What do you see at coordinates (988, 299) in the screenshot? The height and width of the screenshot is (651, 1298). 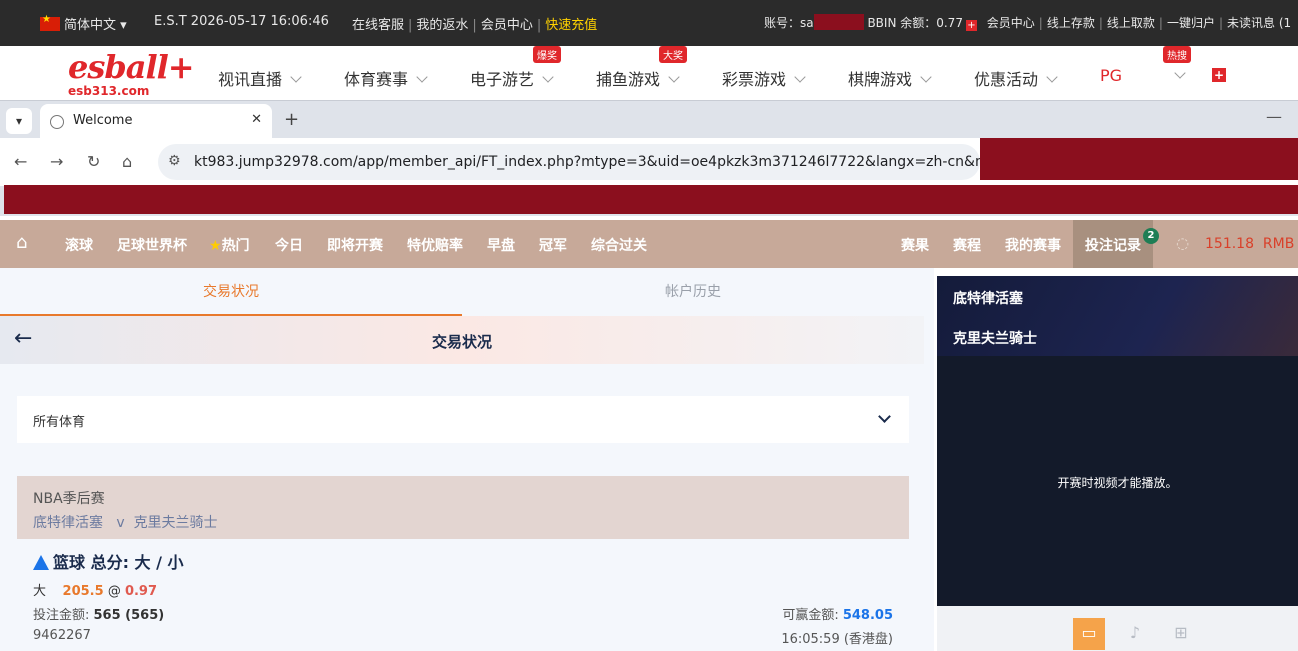 I see `video-home-team: 底特律活塞` at bounding box center [988, 299].